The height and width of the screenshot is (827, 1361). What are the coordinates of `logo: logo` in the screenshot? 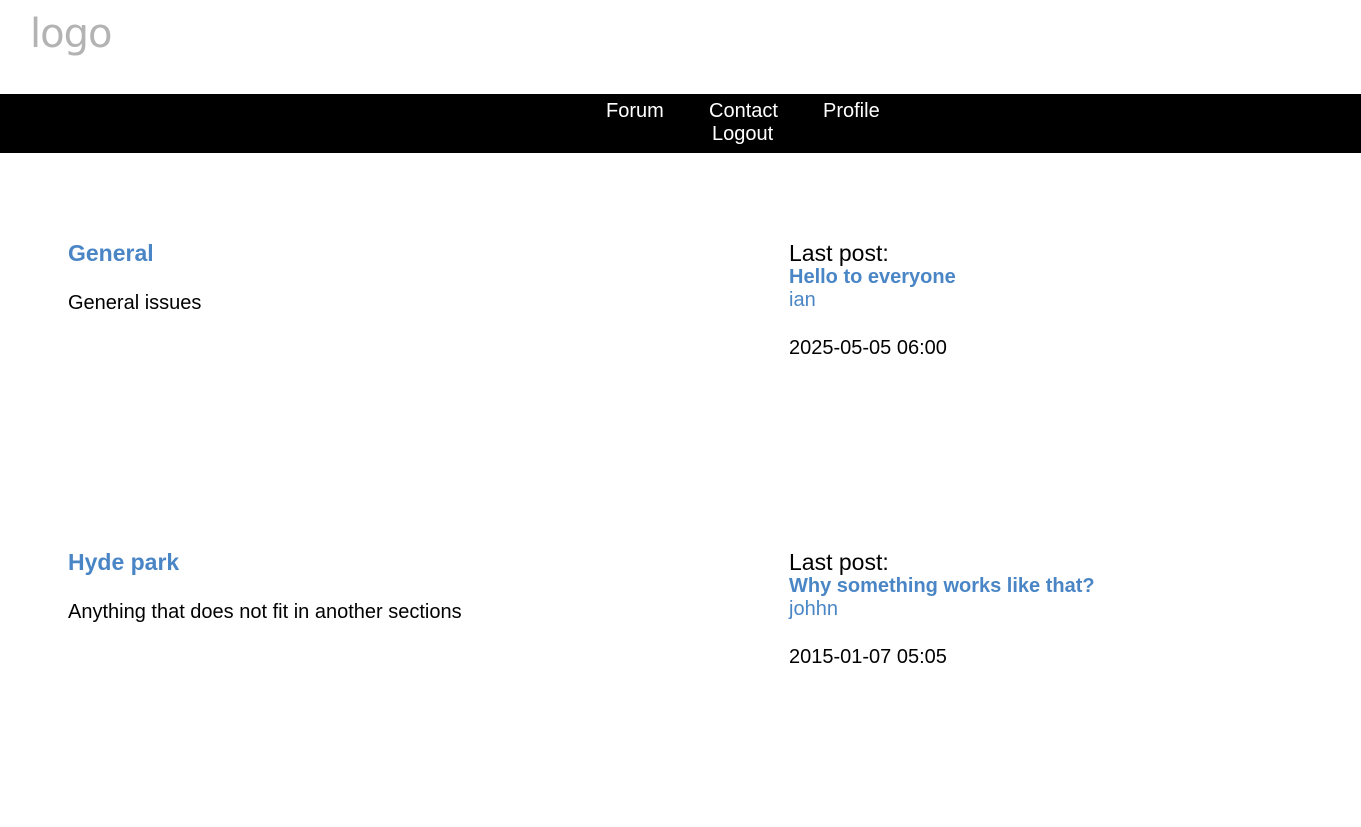 It's located at (71, 34).